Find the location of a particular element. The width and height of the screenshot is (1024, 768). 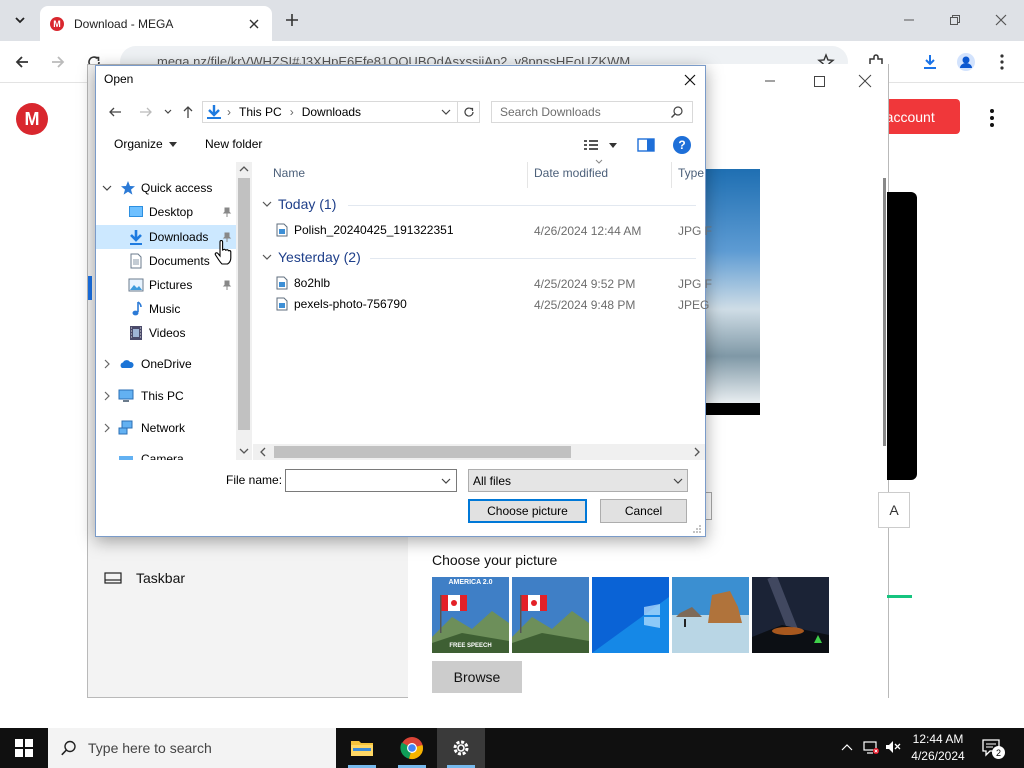

preview-pane-button is located at coordinates (646, 145).